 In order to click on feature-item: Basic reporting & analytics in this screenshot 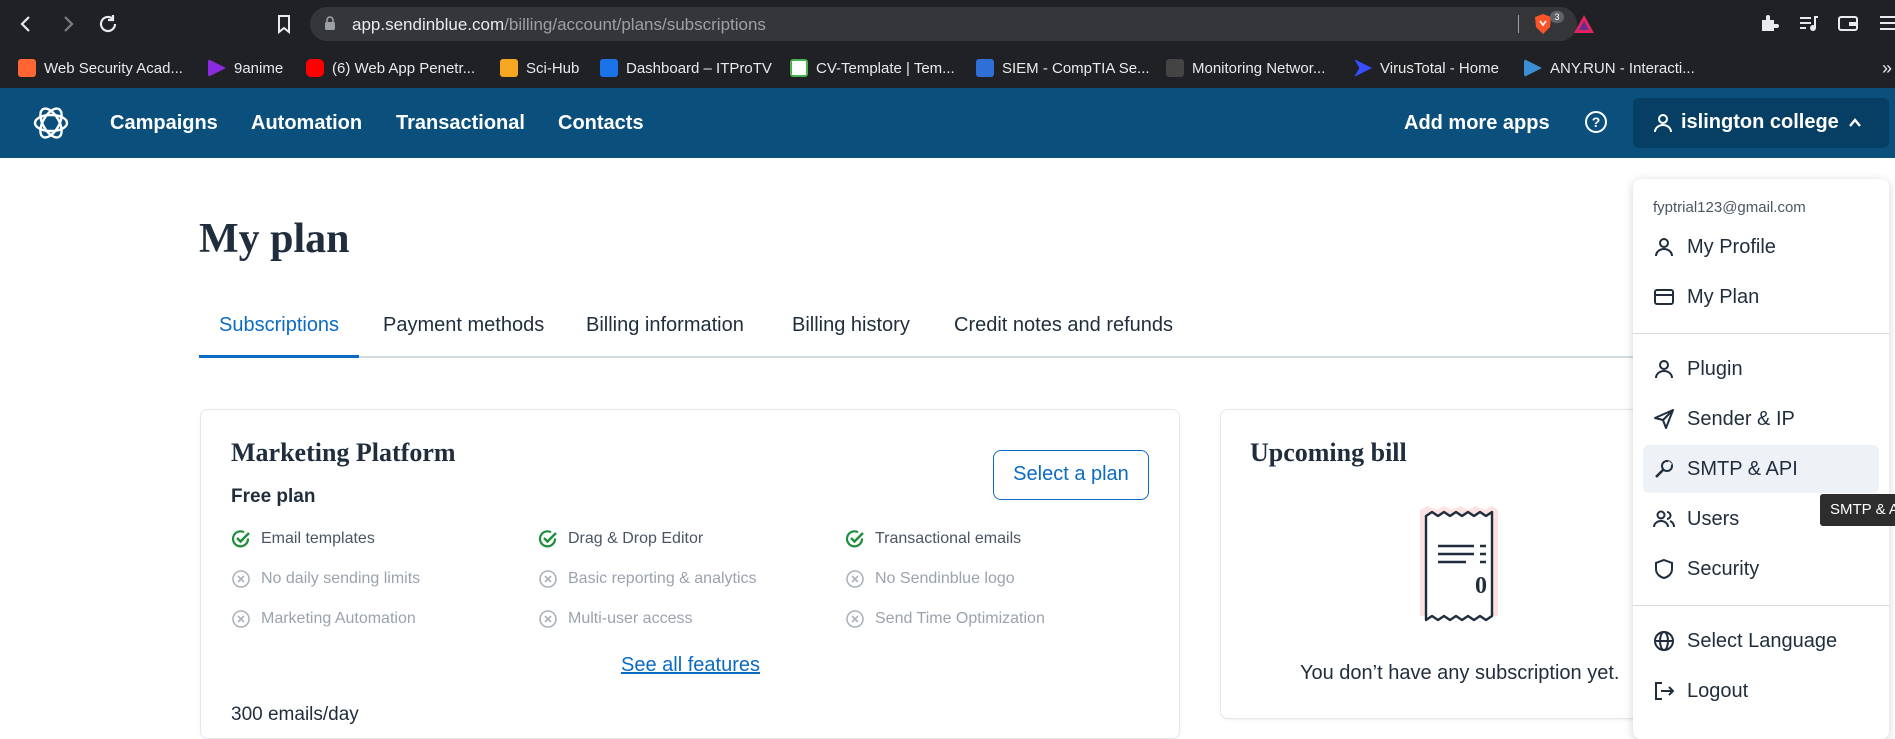, I will do `click(647, 579)`.